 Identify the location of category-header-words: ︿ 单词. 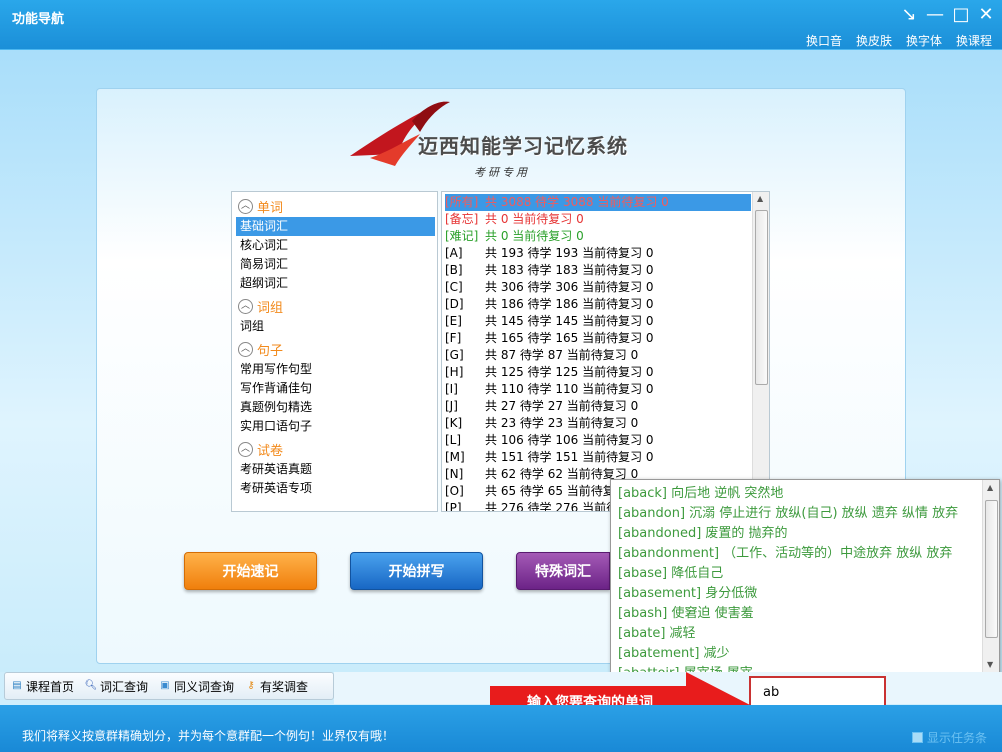
(260, 206).